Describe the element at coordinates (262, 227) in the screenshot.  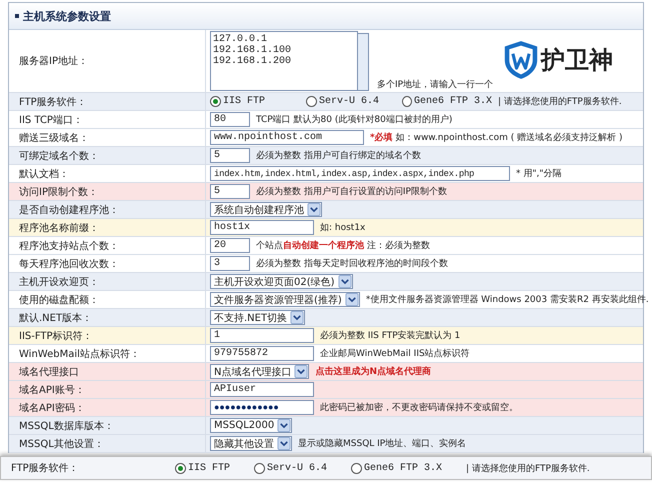
I see `input-field: host1x` at that location.